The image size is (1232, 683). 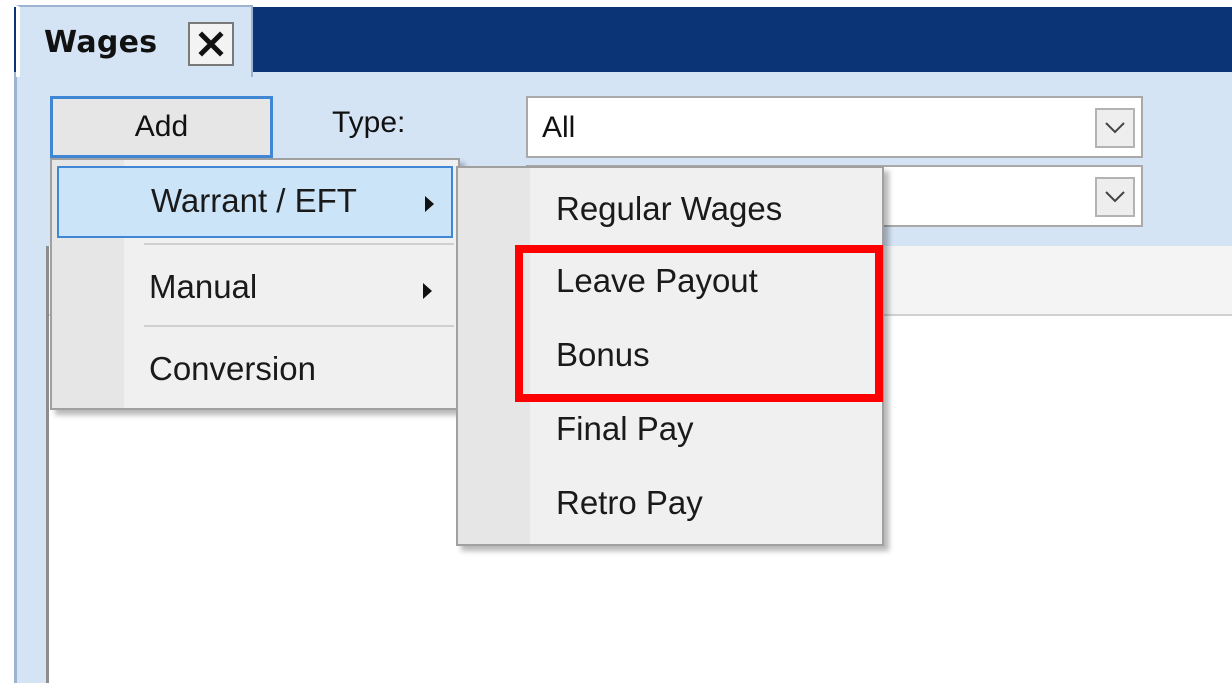 I want to click on close-tab-button, so click(x=211, y=44).